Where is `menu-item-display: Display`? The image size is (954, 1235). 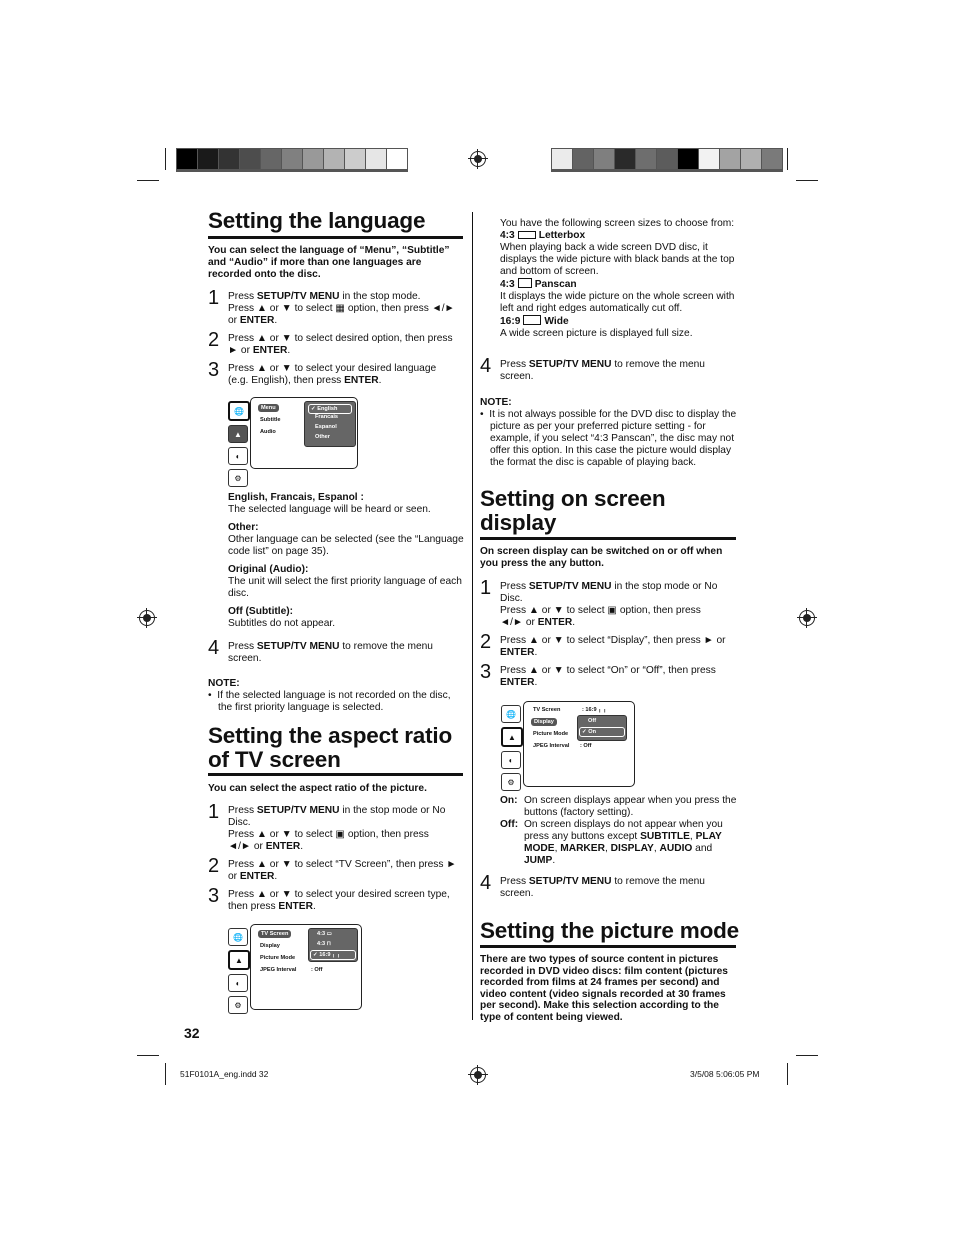 menu-item-display: Display is located at coordinates (544, 722).